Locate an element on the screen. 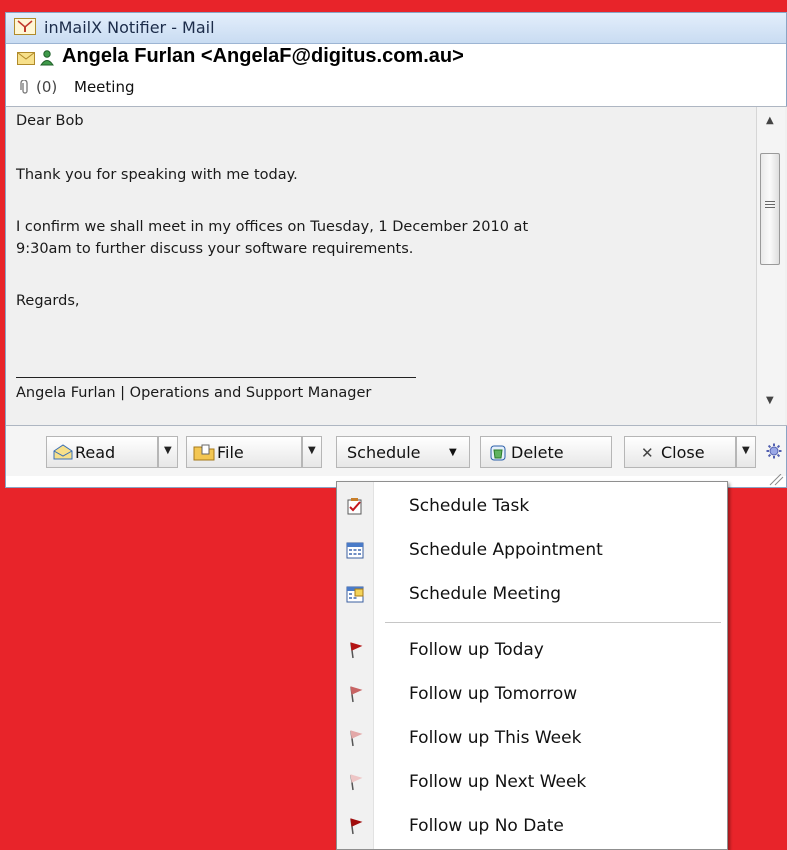 This screenshot has width=787, height=850. envelope-icon is located at coordinates (26, 58).